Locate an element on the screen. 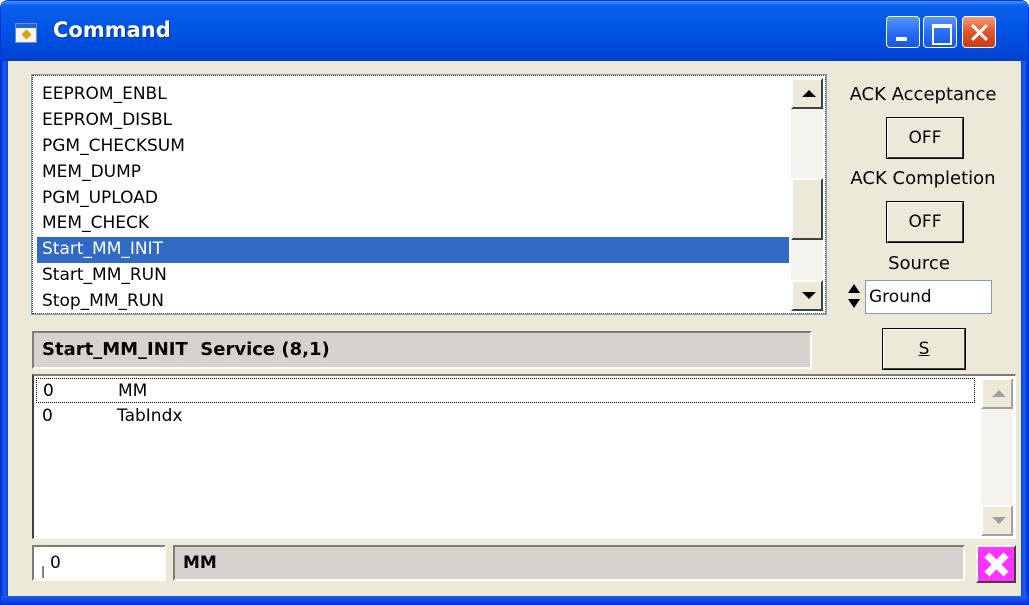 This screenshot has height=605, width=1029. ack-acceptance-label: ACK Acceptance is located at coordinates (923, 94).